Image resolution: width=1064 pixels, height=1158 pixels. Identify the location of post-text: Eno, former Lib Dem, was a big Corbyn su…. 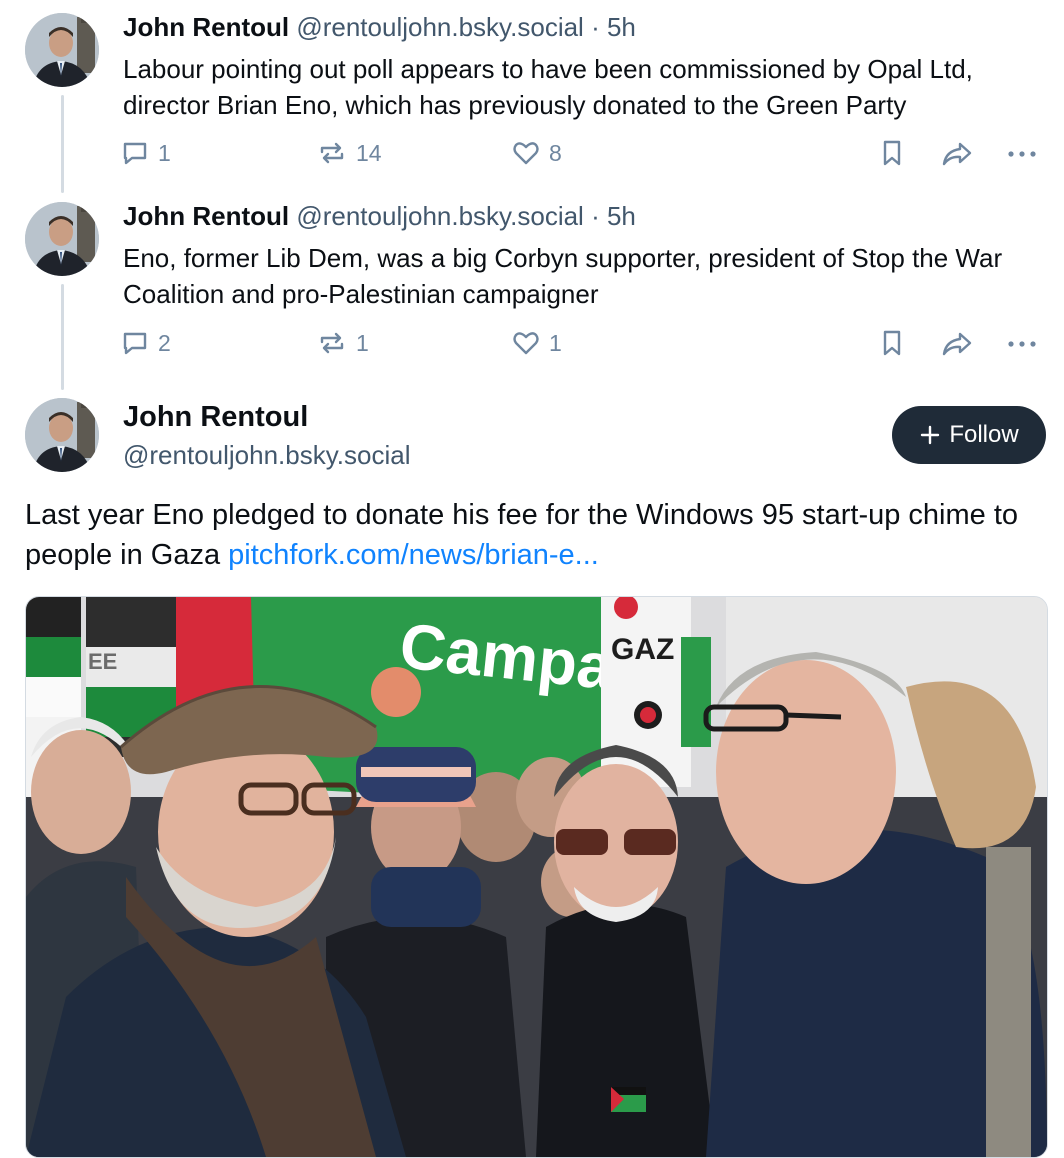
(563, 276).